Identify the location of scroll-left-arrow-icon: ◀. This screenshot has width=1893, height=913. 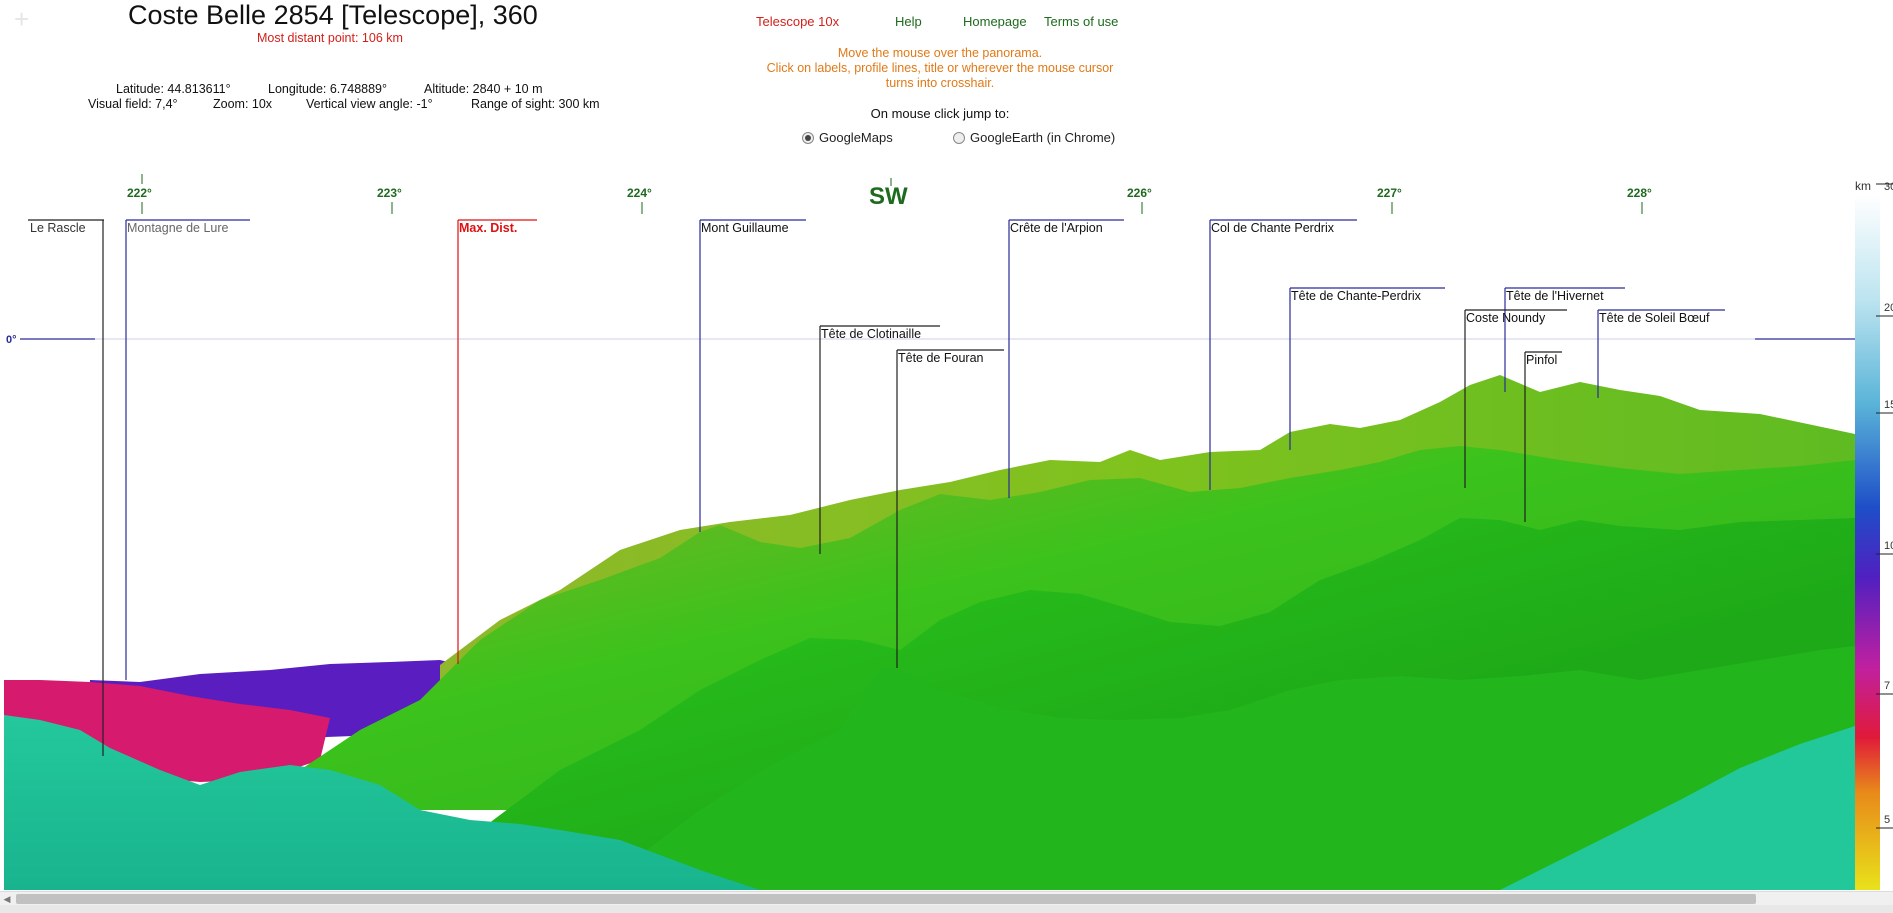
(7, 899).